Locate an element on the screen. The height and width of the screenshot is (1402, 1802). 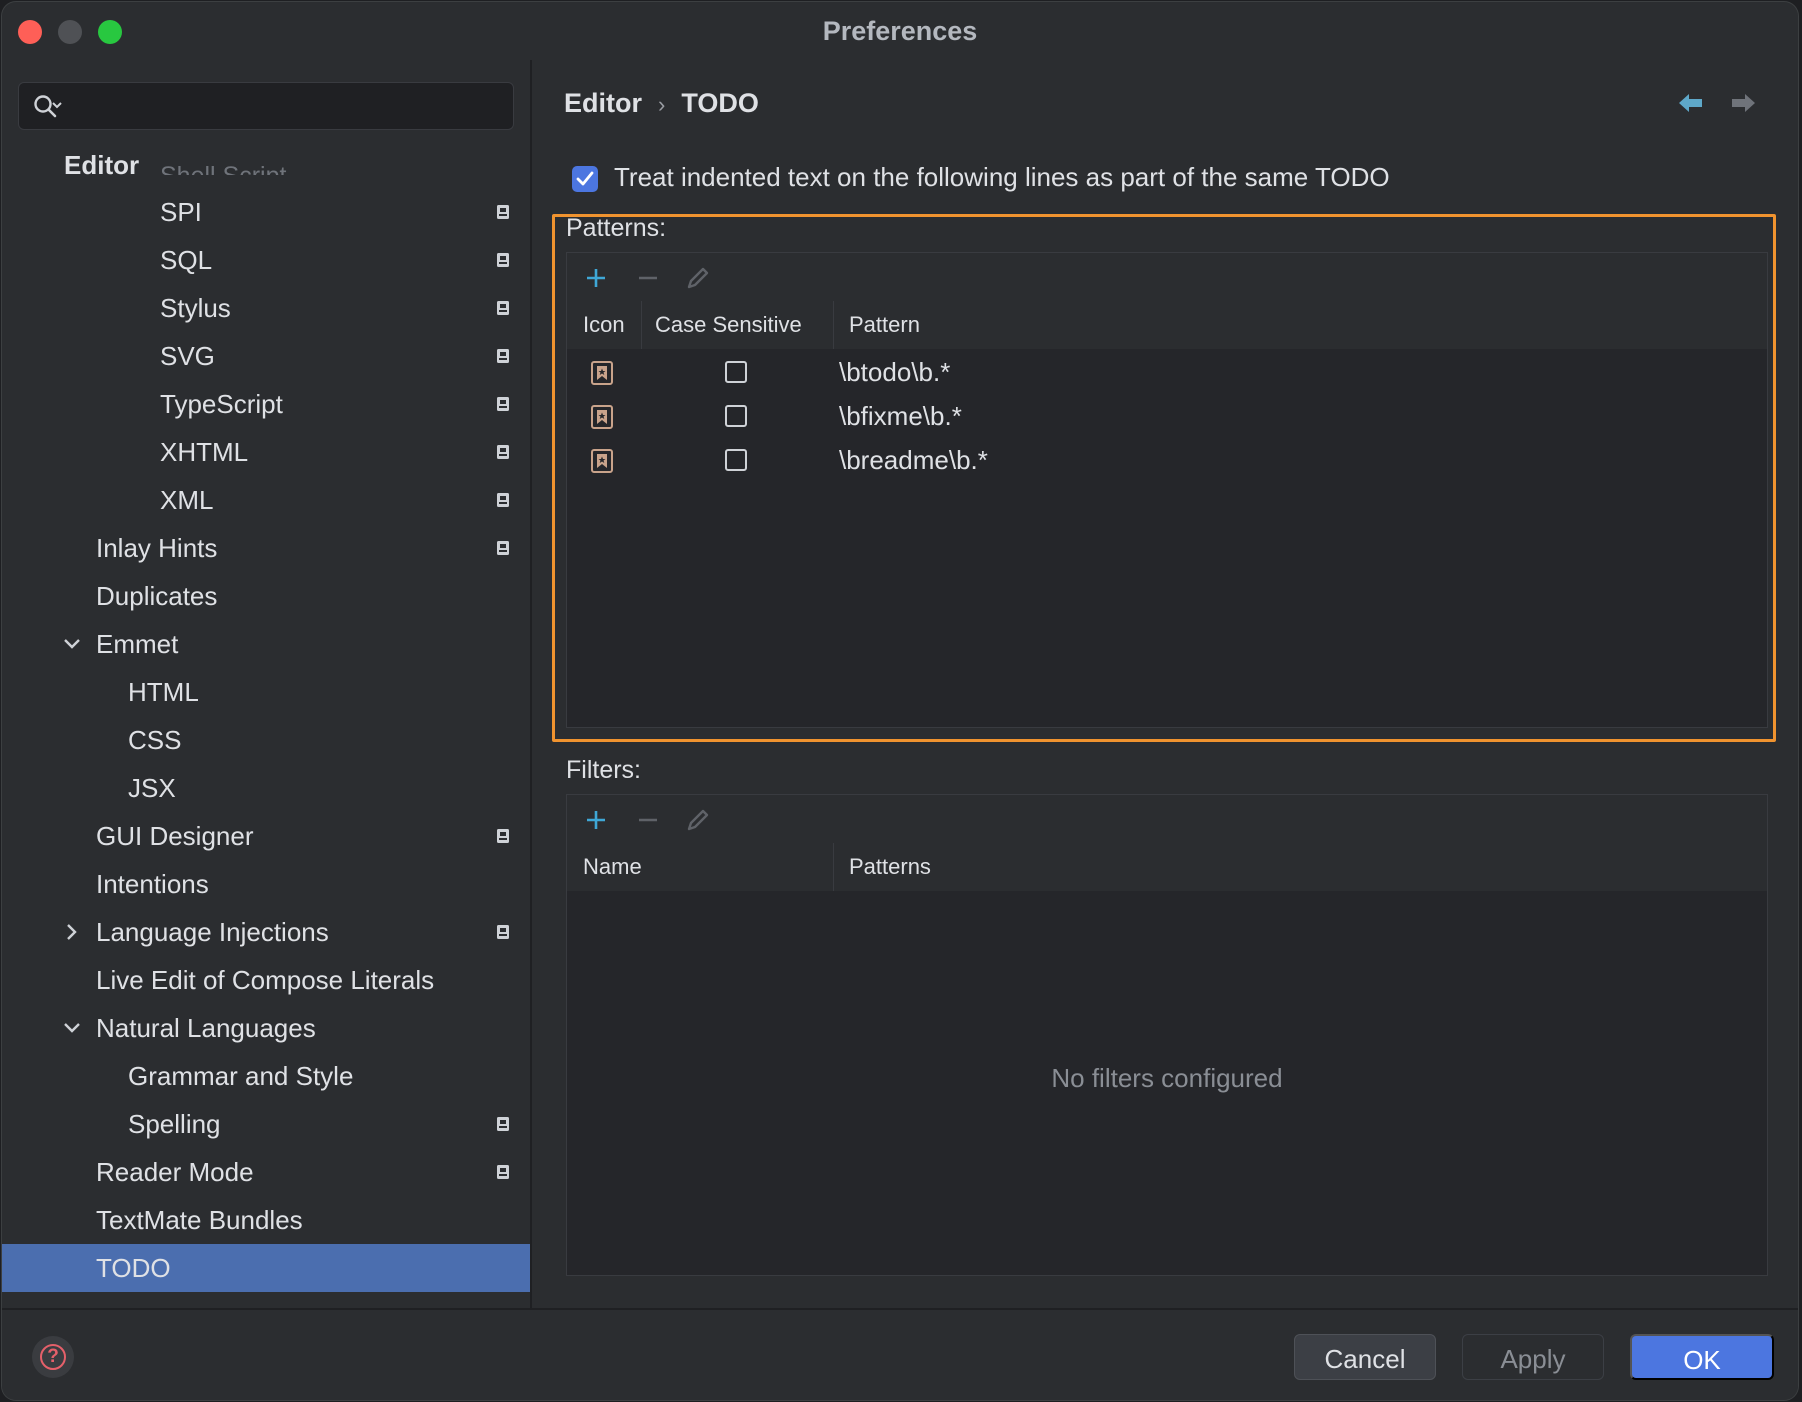
column-case-sensitive: Case Sensitive is located at coordinates (728, 325).